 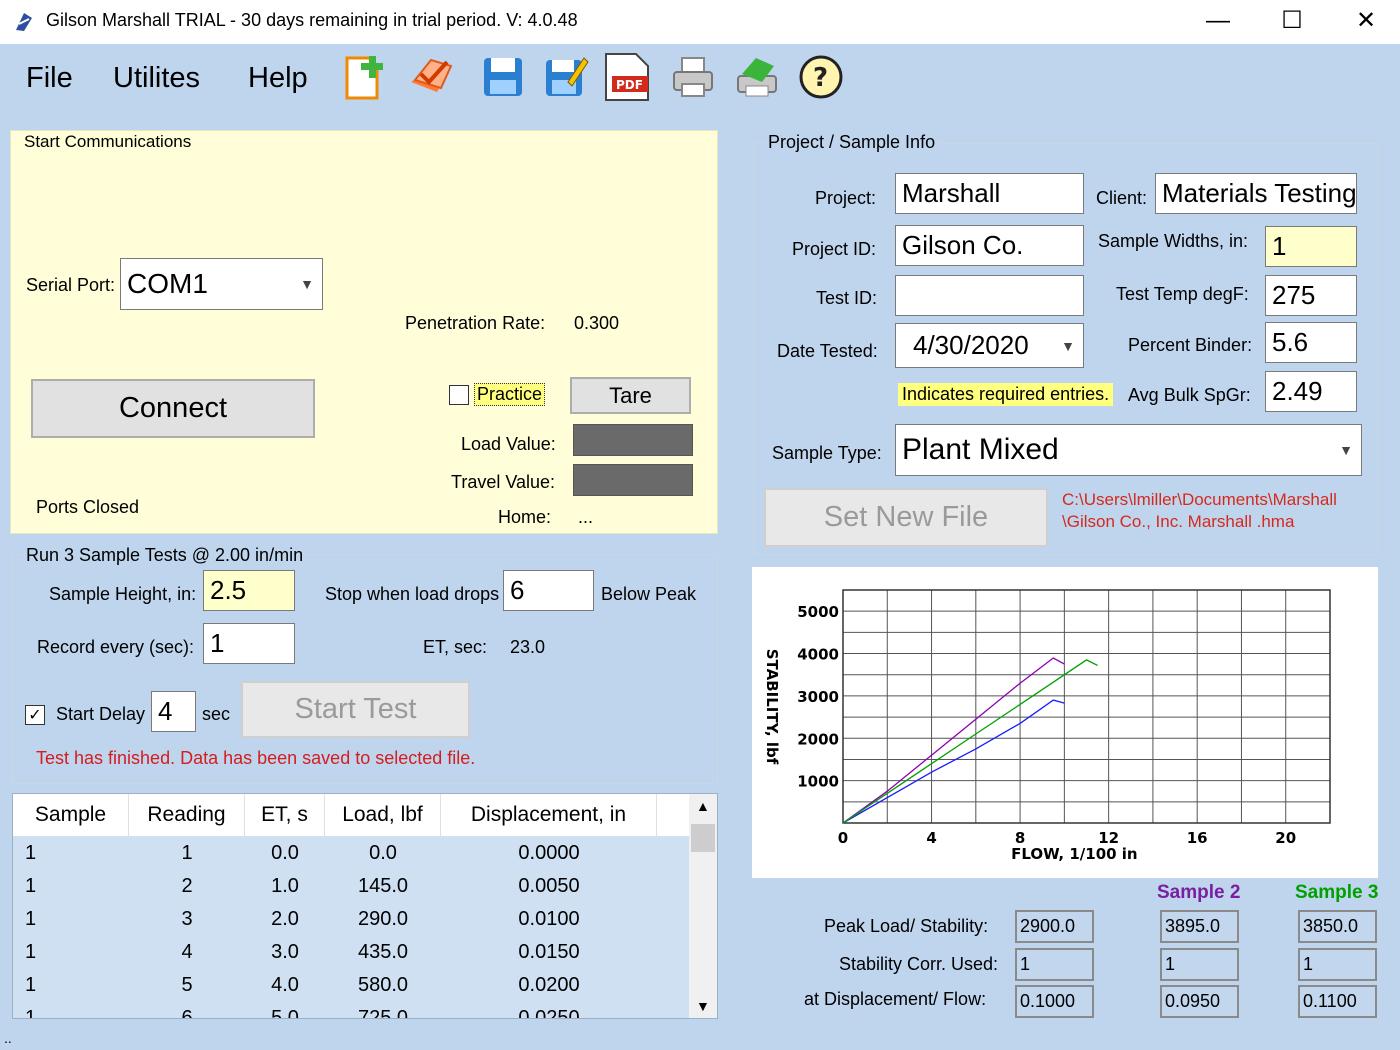 What do you see at coordinates (1197, 838) in the screenshot?
I see `x-tick-label: 16` at bounding box center [1197, 838].